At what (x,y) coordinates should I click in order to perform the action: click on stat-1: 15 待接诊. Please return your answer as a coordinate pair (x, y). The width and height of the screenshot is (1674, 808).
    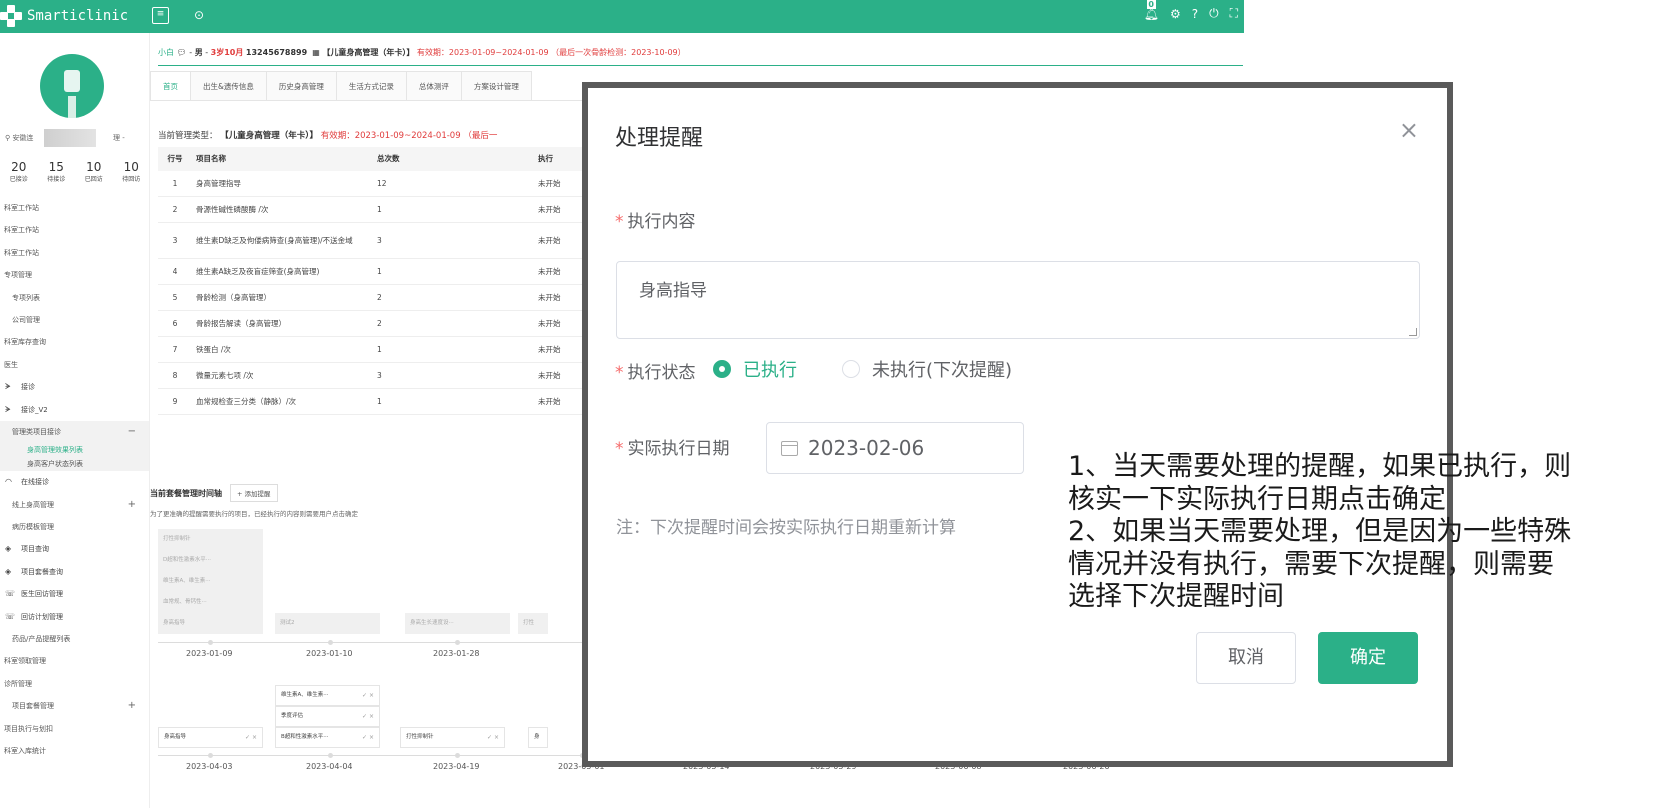
    Looking at the image, I should click on (56, 172).